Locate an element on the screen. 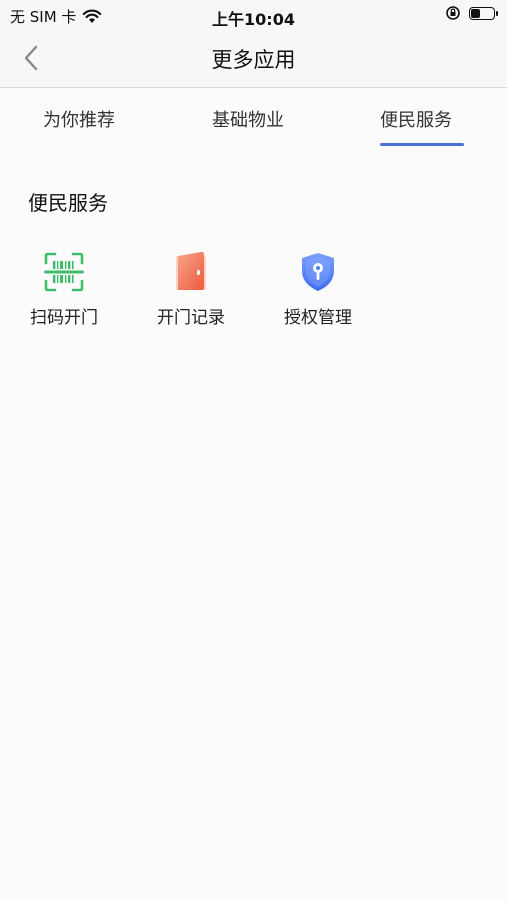 The width and height of the screenshot is (507, 900). section-title: 便民服务 is located at coordinates (68, 203).